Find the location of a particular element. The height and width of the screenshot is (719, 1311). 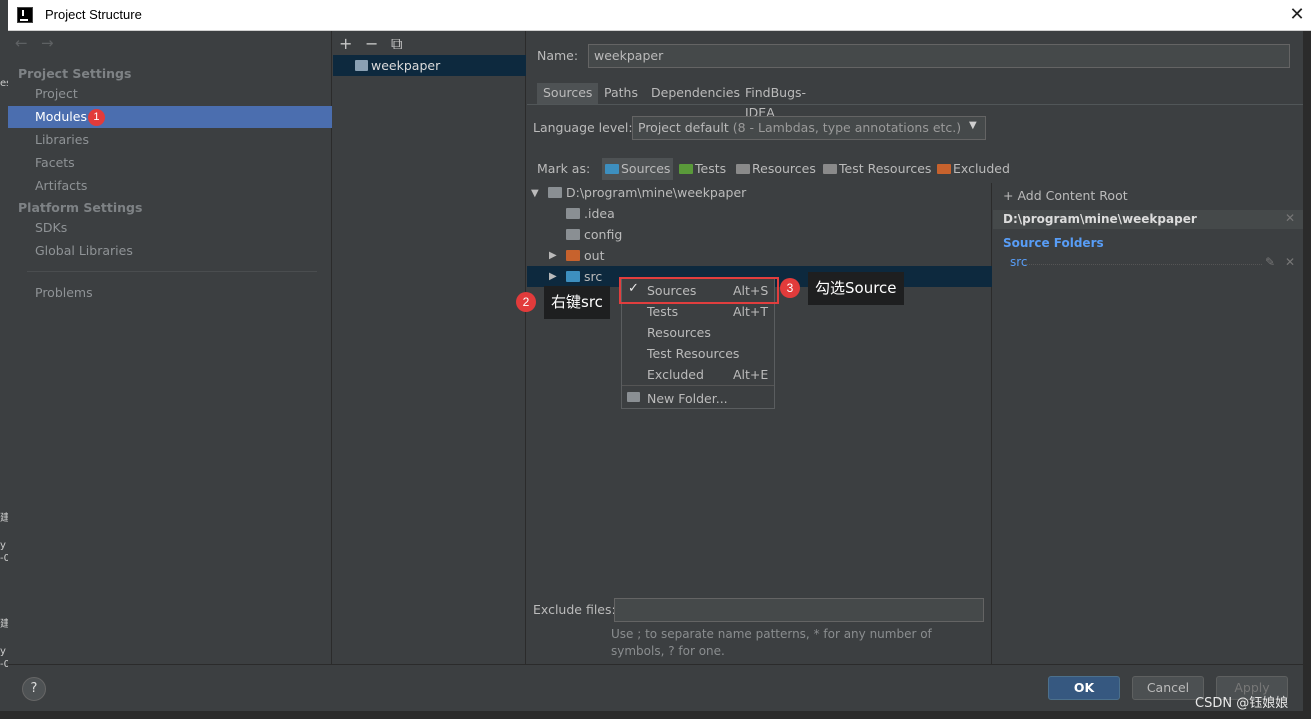

expand-down-icon: ▼ is located at coordinates (535, 193).